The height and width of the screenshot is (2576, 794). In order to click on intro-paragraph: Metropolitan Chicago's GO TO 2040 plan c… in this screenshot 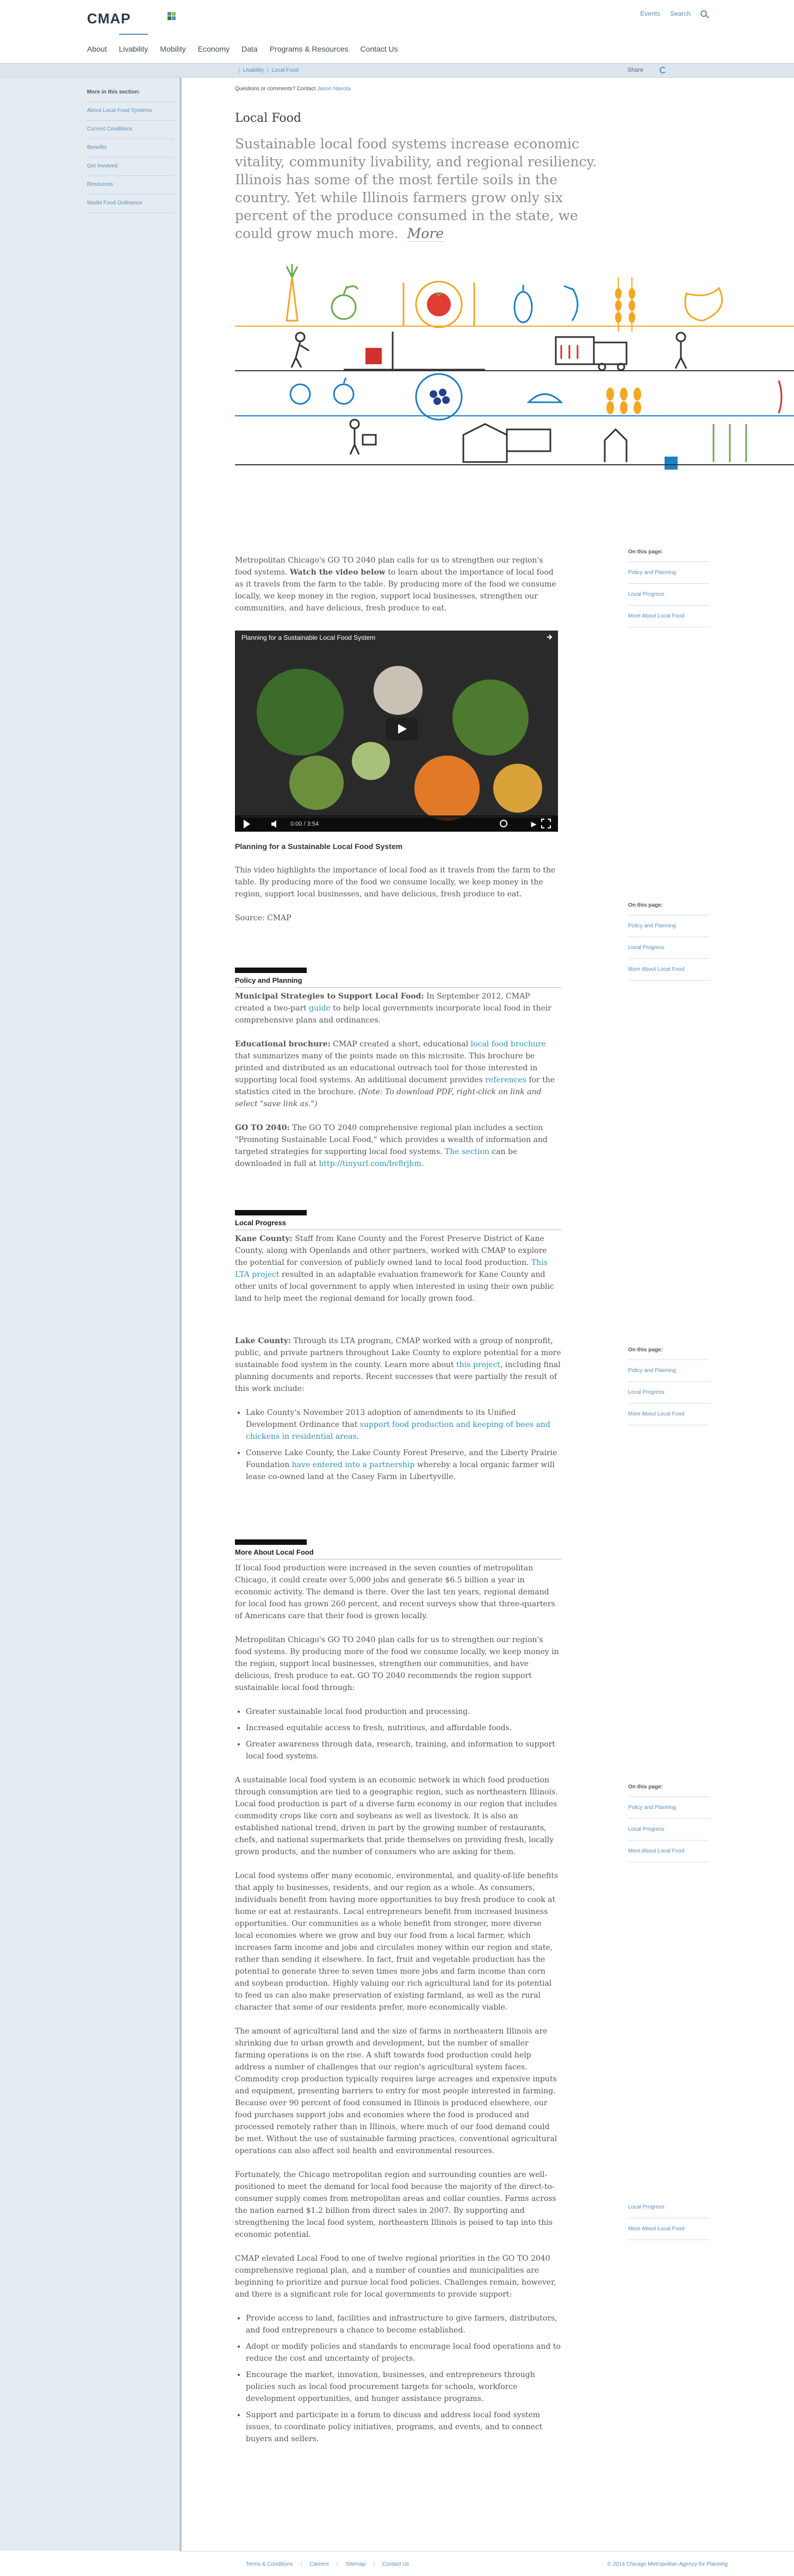, I will do `click(398, 590)`.